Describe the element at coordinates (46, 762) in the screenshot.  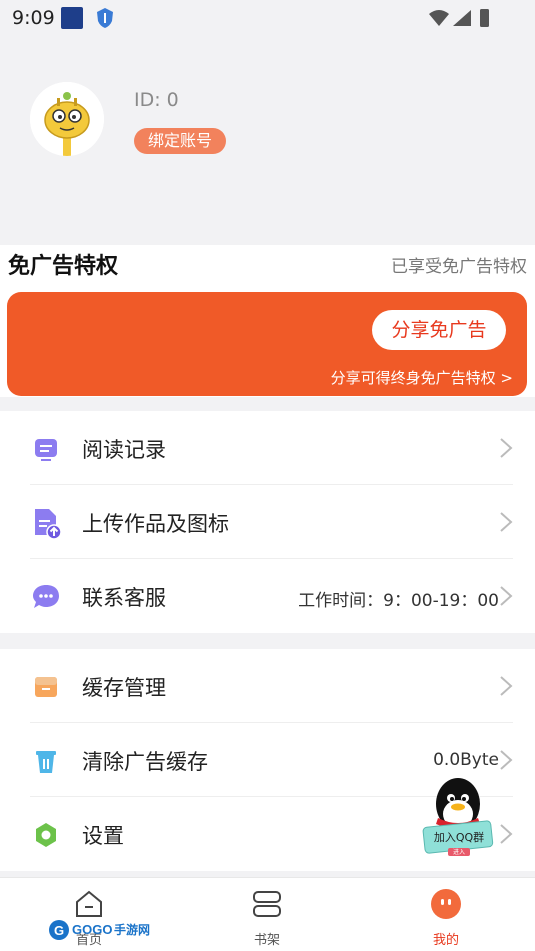
I see `trash-icon` at that location.